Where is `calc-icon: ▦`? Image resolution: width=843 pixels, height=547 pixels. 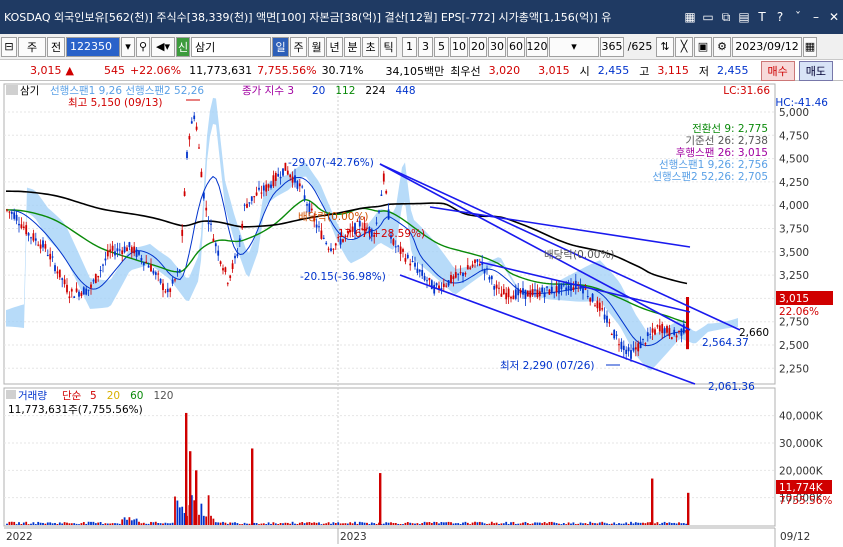 calc-icon: ▦ is located at coordinates (690, 17).